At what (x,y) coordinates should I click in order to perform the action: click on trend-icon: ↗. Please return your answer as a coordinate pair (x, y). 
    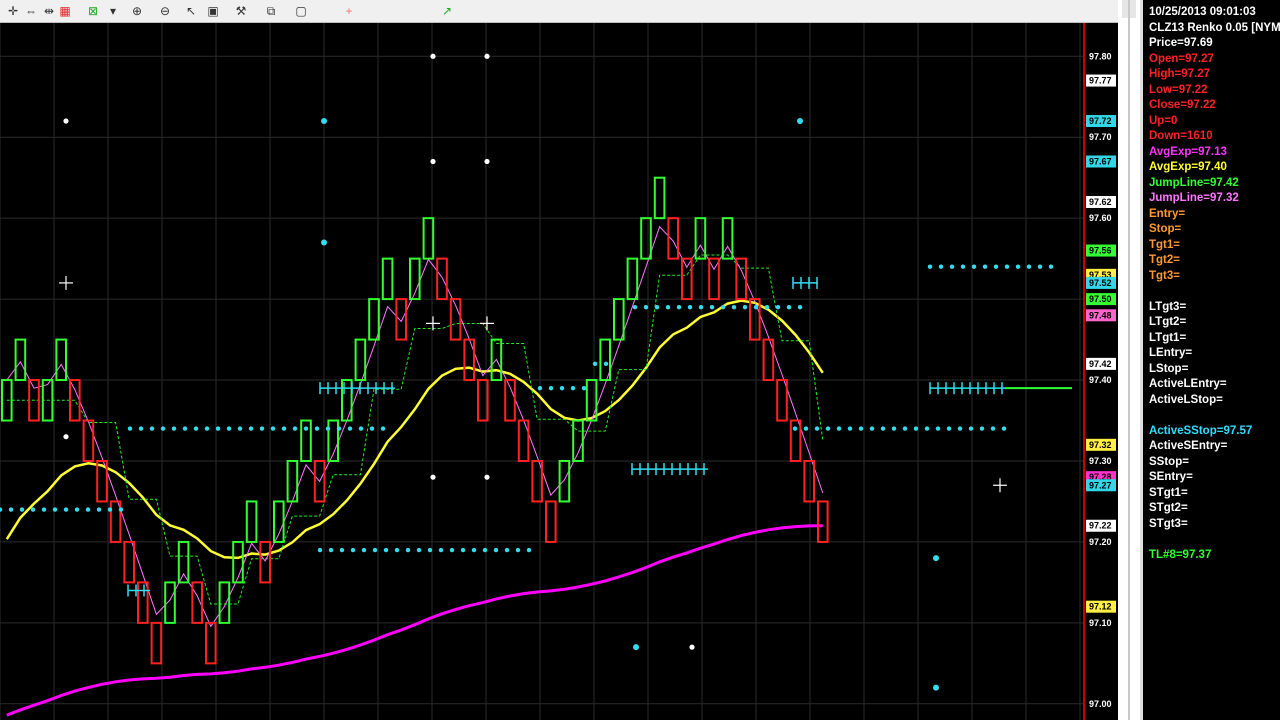
    Looking at the image, I should click on (447, 11).